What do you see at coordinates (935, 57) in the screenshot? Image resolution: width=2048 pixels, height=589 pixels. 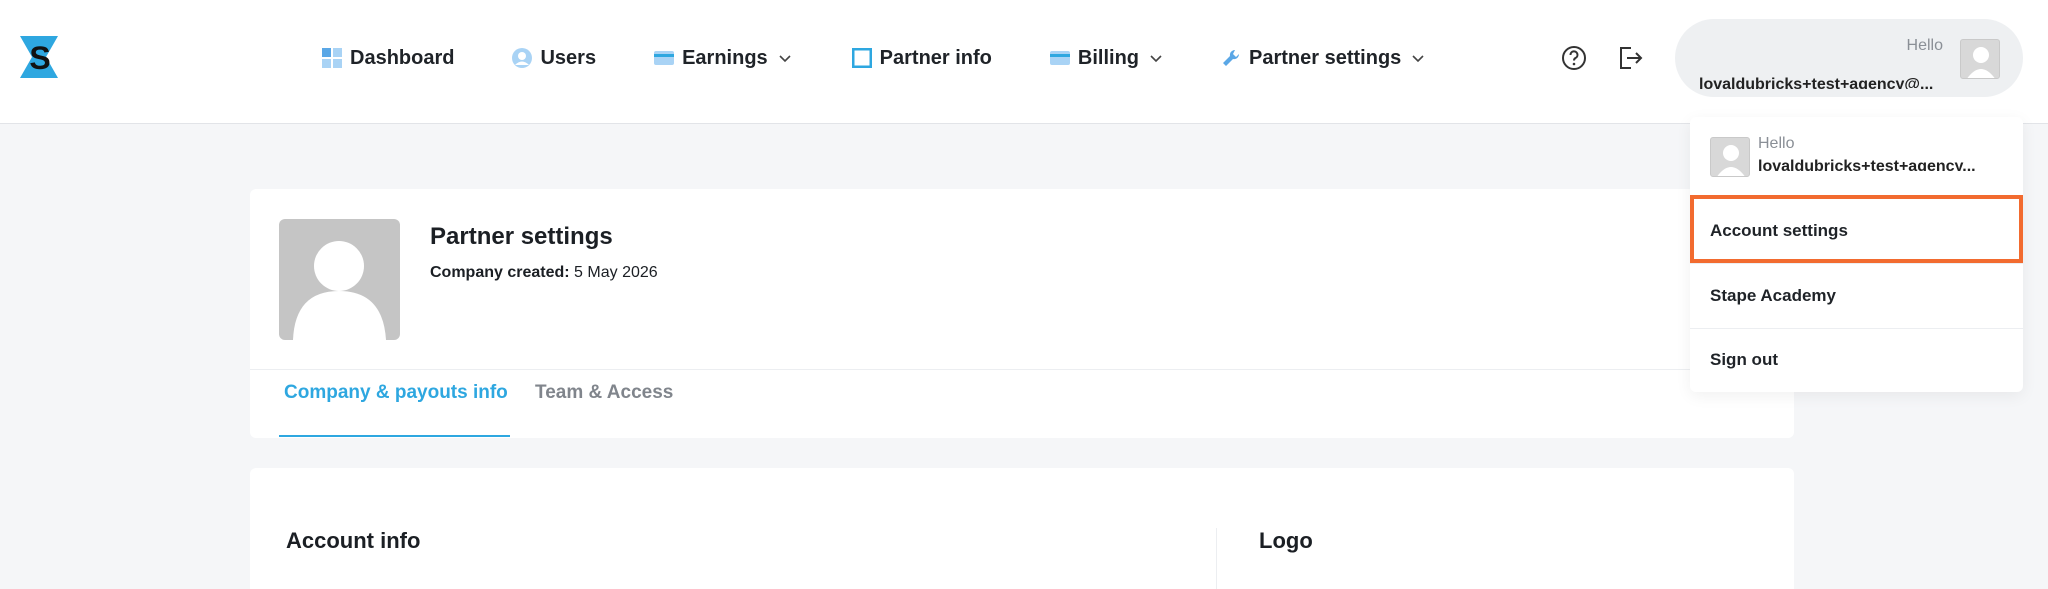 I see `nav-partner-info-label: Partner info` at bounding box center [935, 57].